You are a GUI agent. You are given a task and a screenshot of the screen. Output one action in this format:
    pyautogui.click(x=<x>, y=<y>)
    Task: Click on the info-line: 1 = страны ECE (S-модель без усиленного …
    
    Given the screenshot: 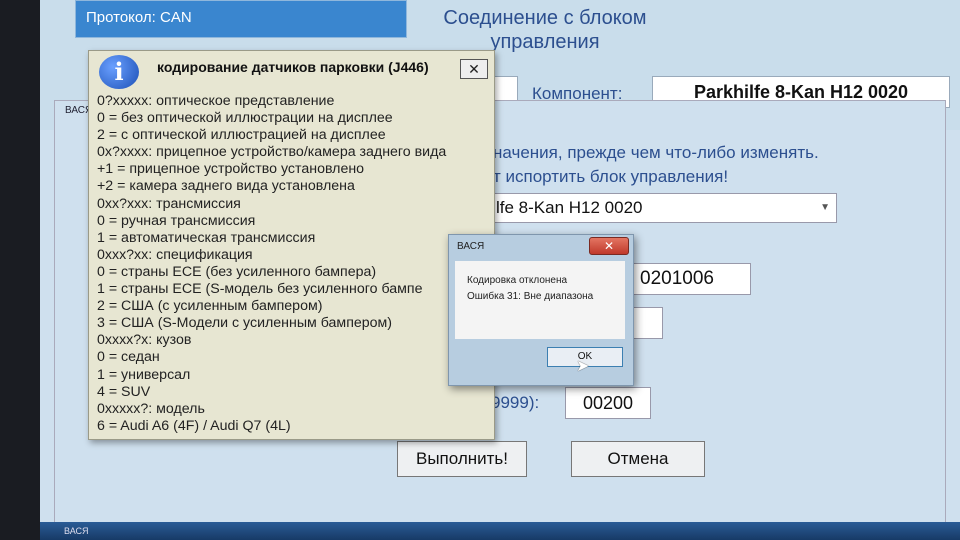 What is the action you would take?
    pyautogui.click(x=260, y=289)
    